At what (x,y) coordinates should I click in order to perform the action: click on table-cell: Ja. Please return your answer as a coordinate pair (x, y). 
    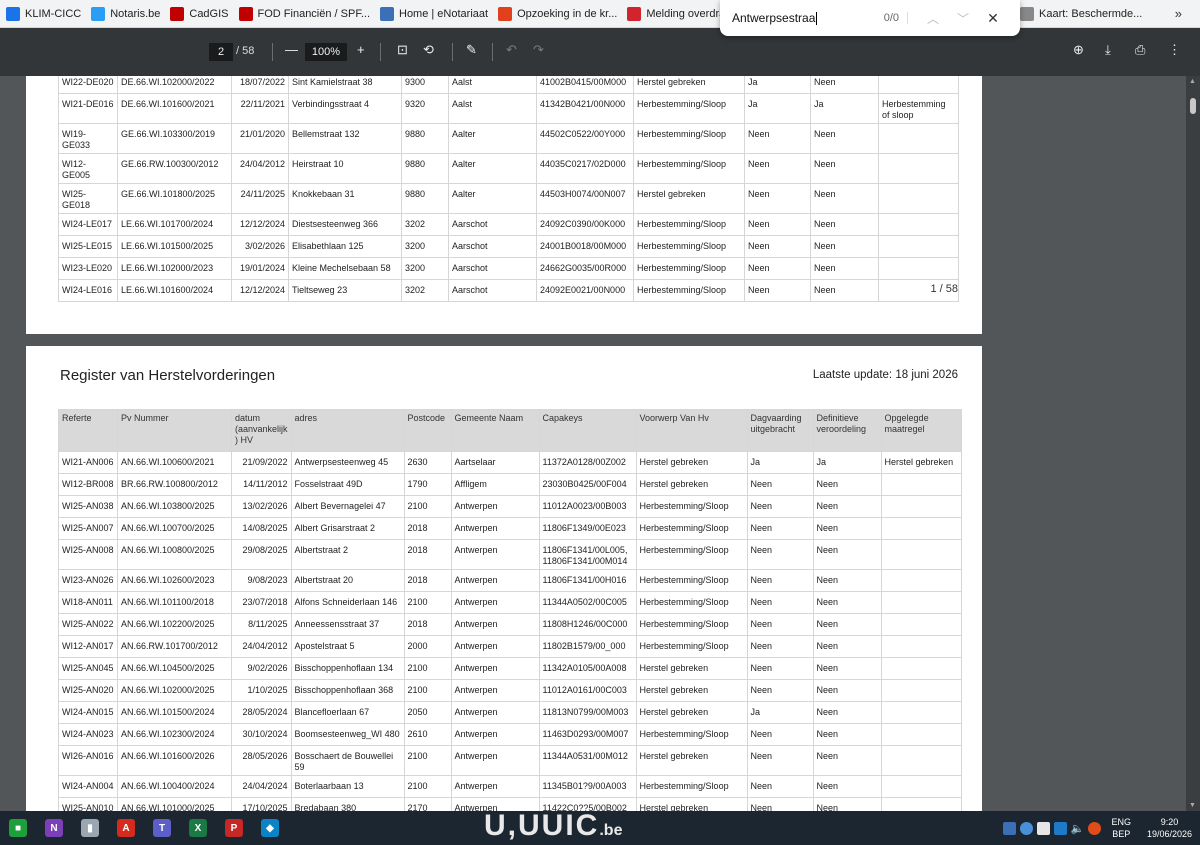
    Looking at the image, I should click on (777, 108).